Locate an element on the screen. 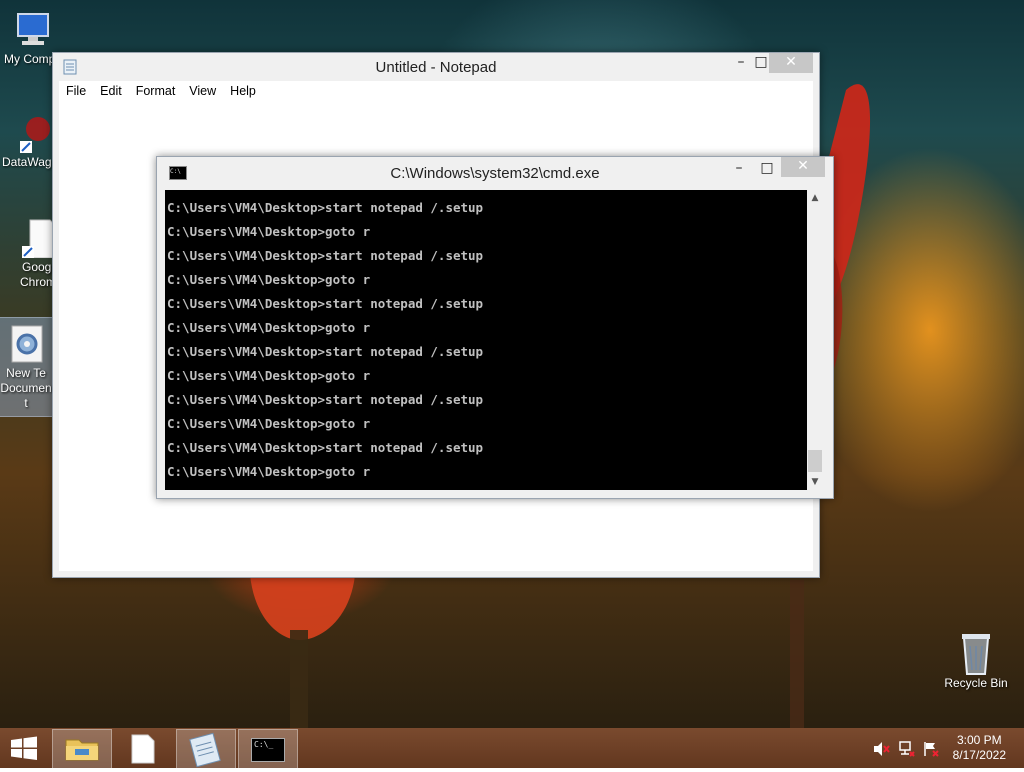 The image size is (1024, 772). taskbar-notepad-button is located at coordinates (206, 749).